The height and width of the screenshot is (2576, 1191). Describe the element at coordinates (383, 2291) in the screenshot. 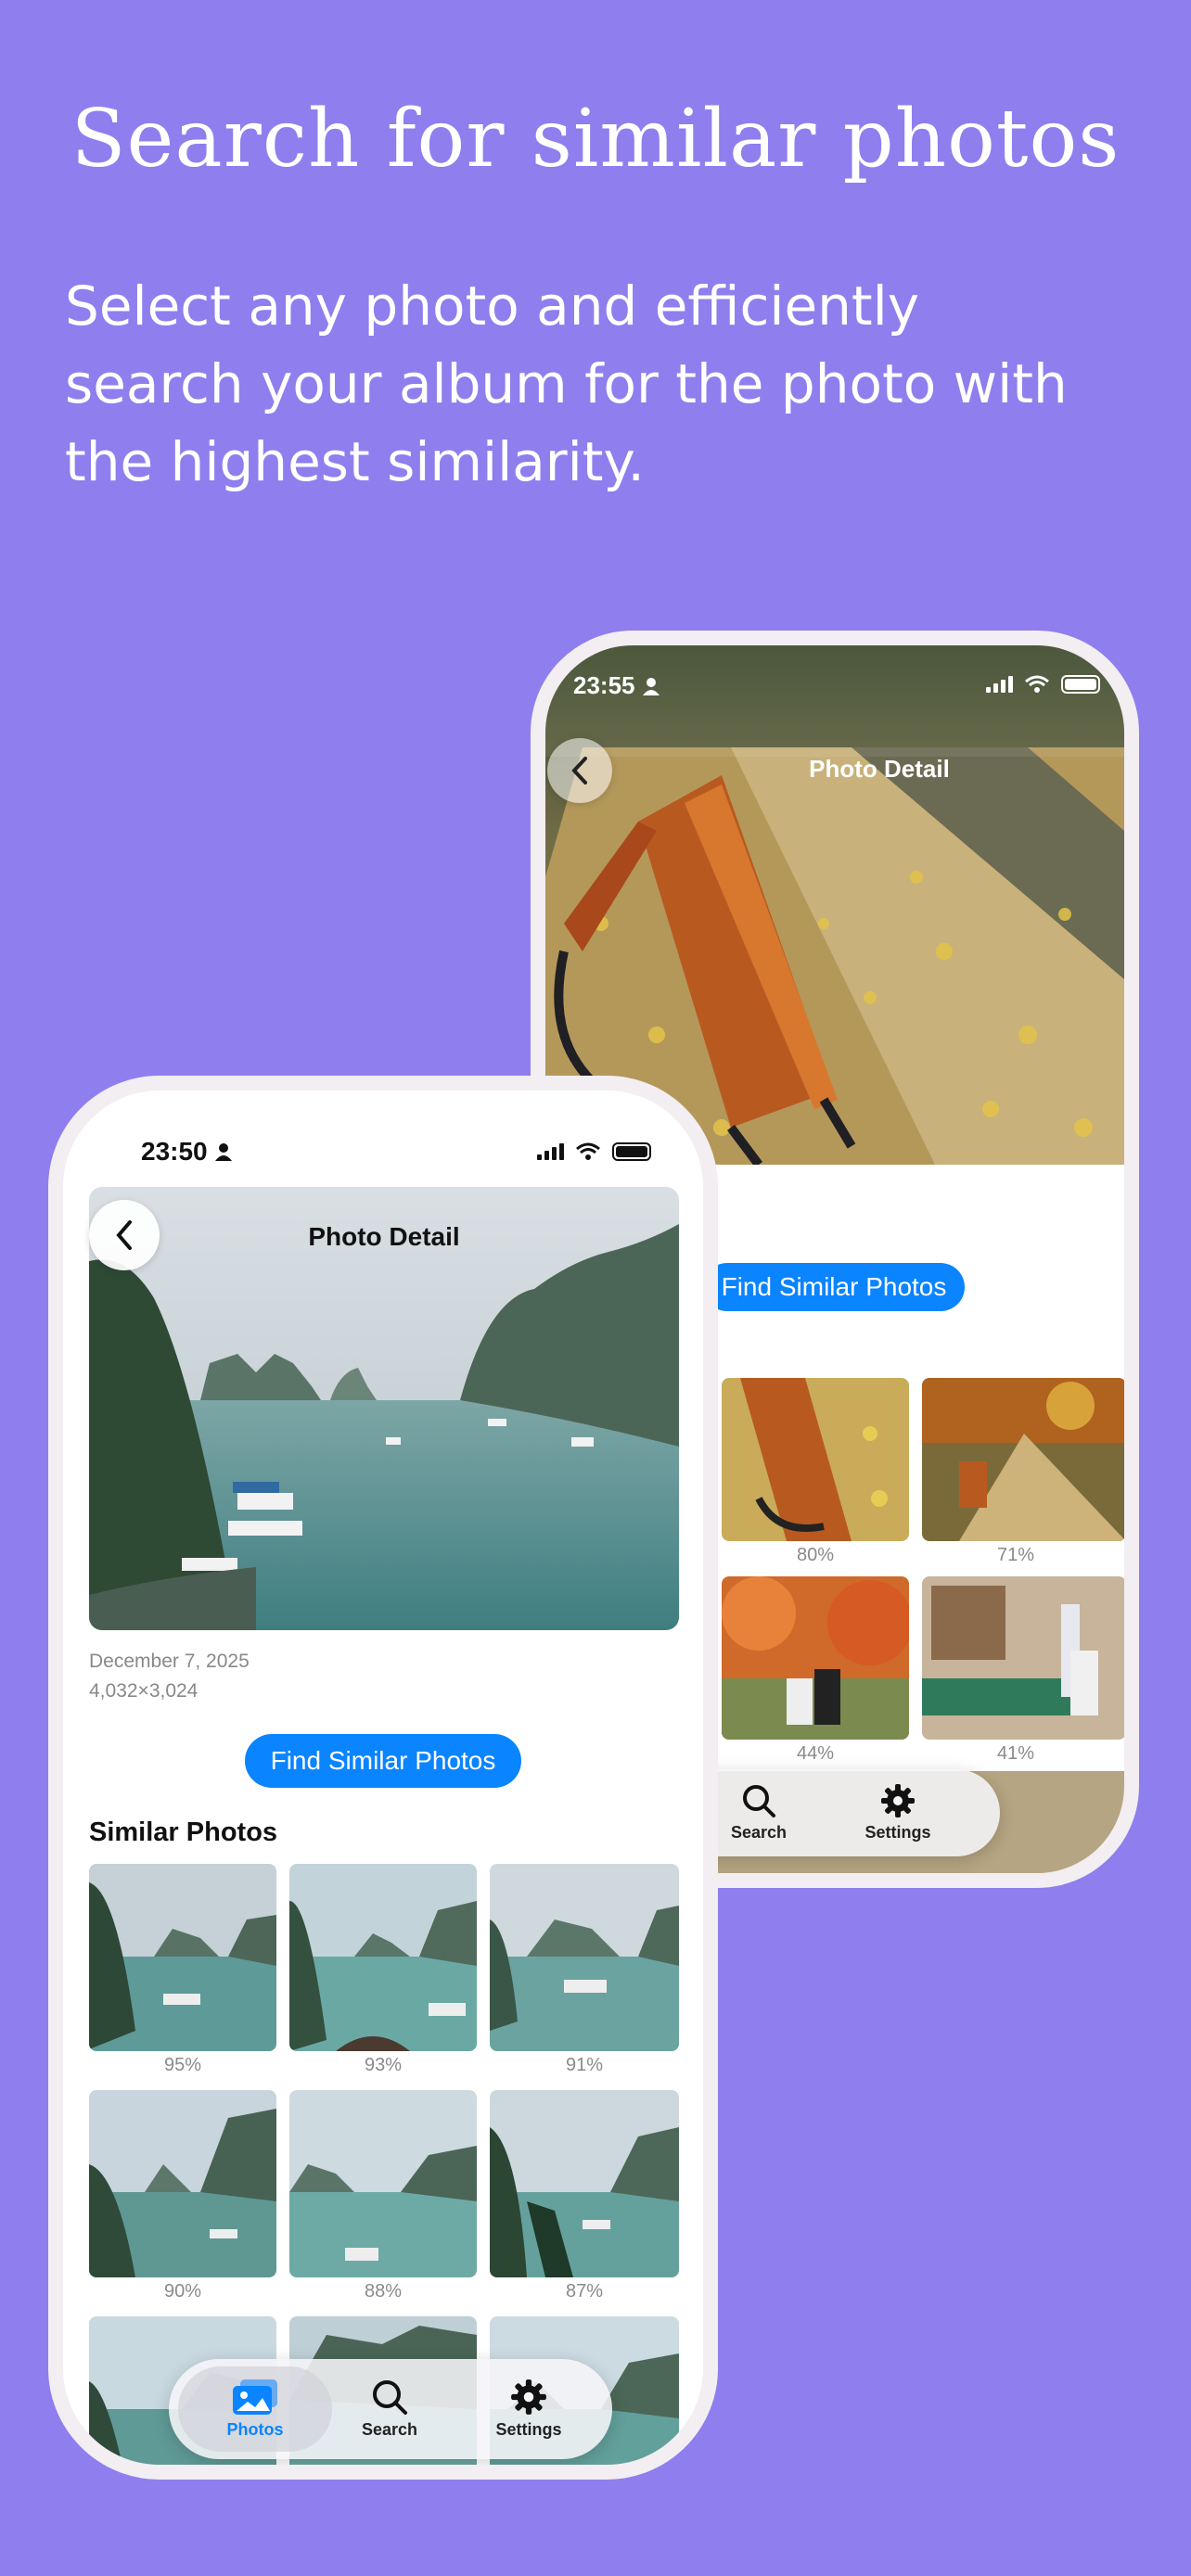

I see `similarity-percent: 88%` at that location.